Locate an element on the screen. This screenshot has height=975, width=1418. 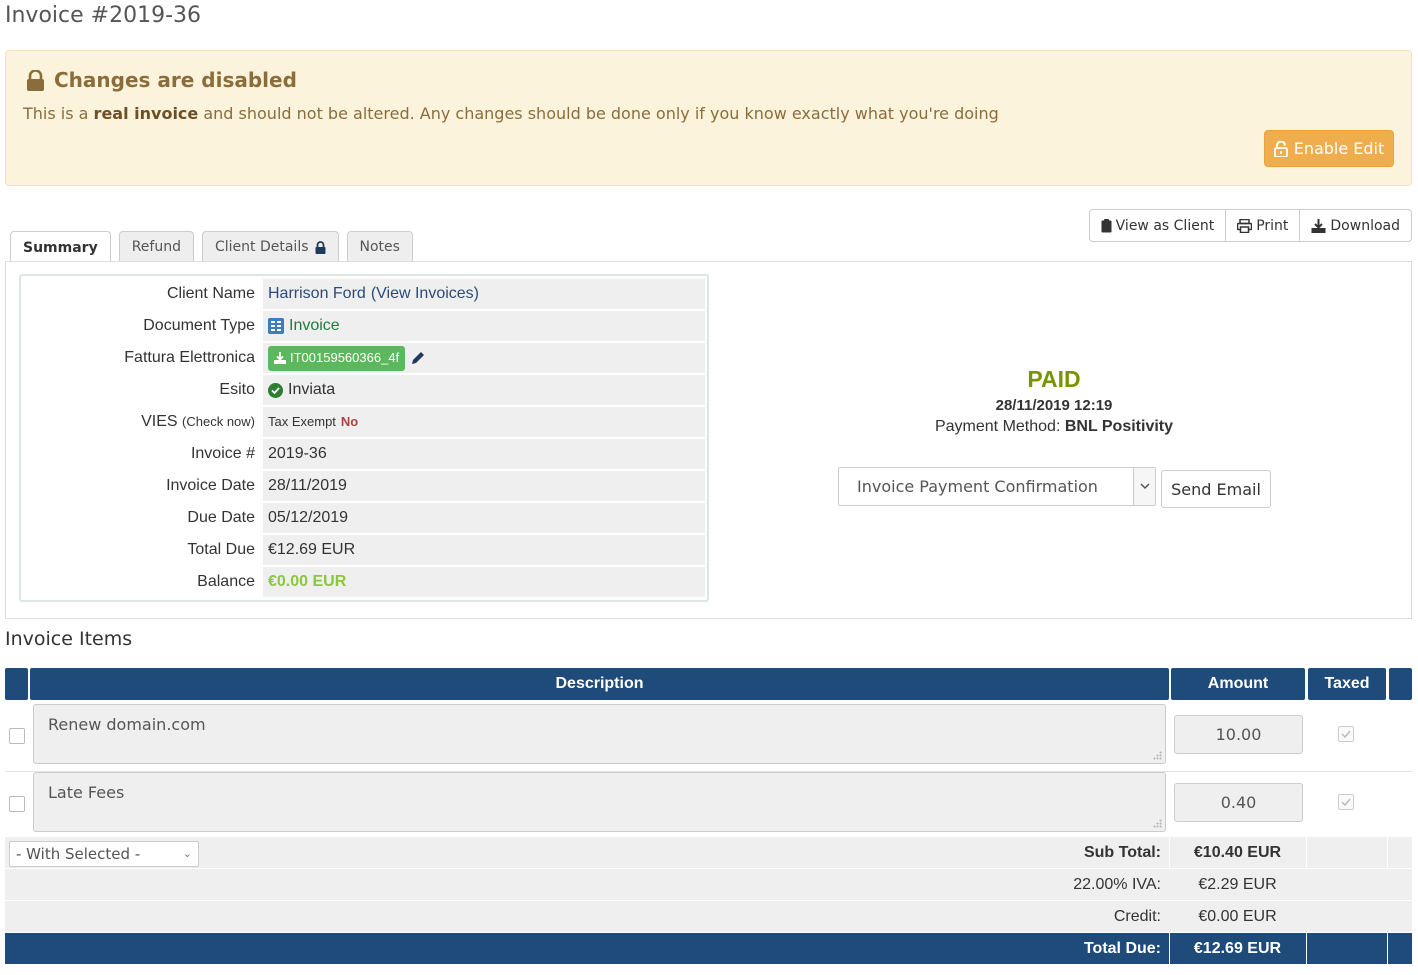
esito-text: Inviata is located at coordinates (312, 389).